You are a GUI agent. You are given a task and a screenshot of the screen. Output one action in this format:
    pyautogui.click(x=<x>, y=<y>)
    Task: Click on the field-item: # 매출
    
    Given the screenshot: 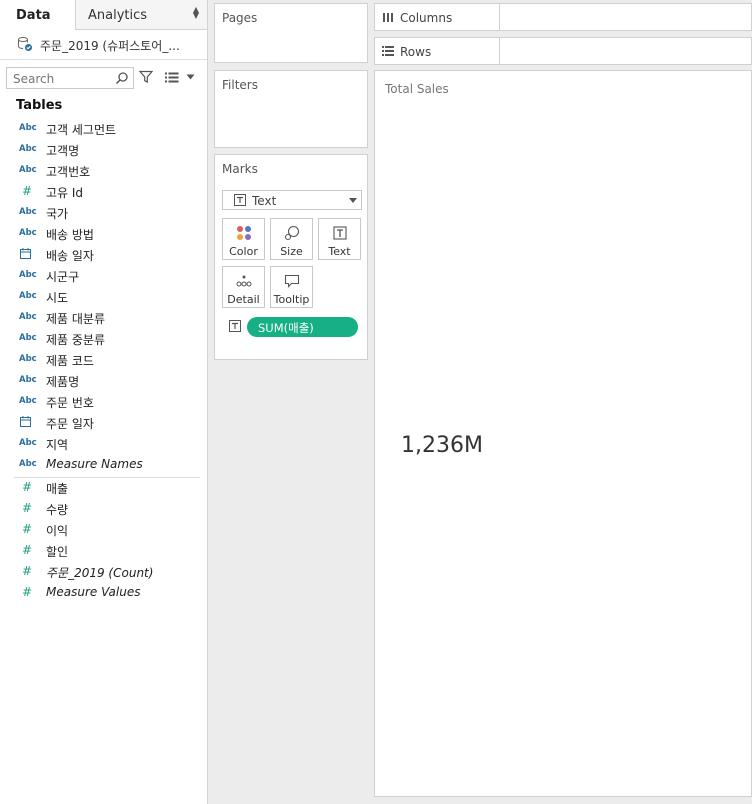 What is the action you would take?
    pyautogui.click(x=103, y=488)
    